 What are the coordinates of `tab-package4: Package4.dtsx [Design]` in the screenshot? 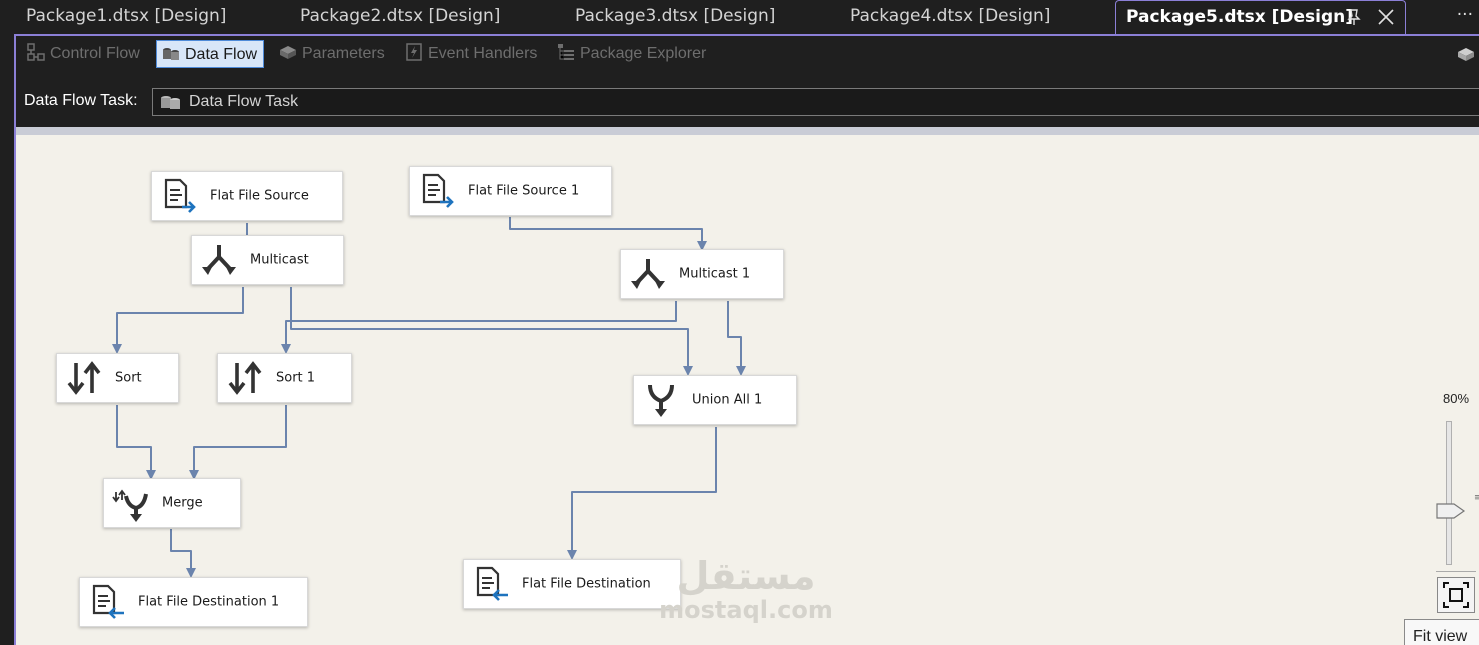 It's located at (950, 17).